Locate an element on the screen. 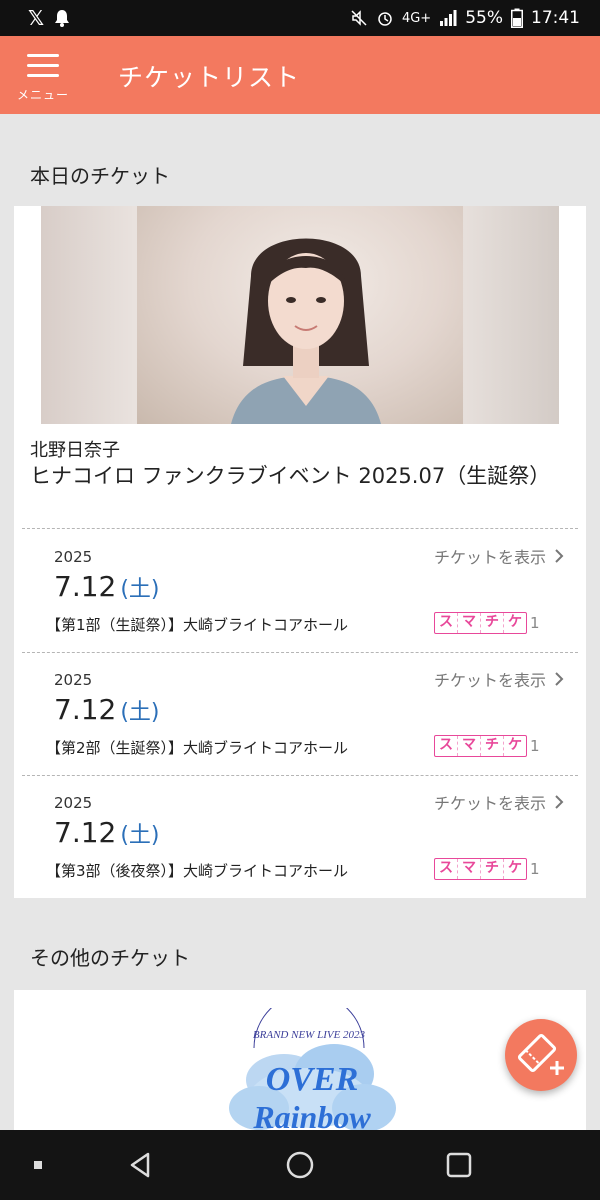 The height and width of the screenshot is (1200, 600). section-title-today: 本日のチケット is located at coordinates (100, 176).